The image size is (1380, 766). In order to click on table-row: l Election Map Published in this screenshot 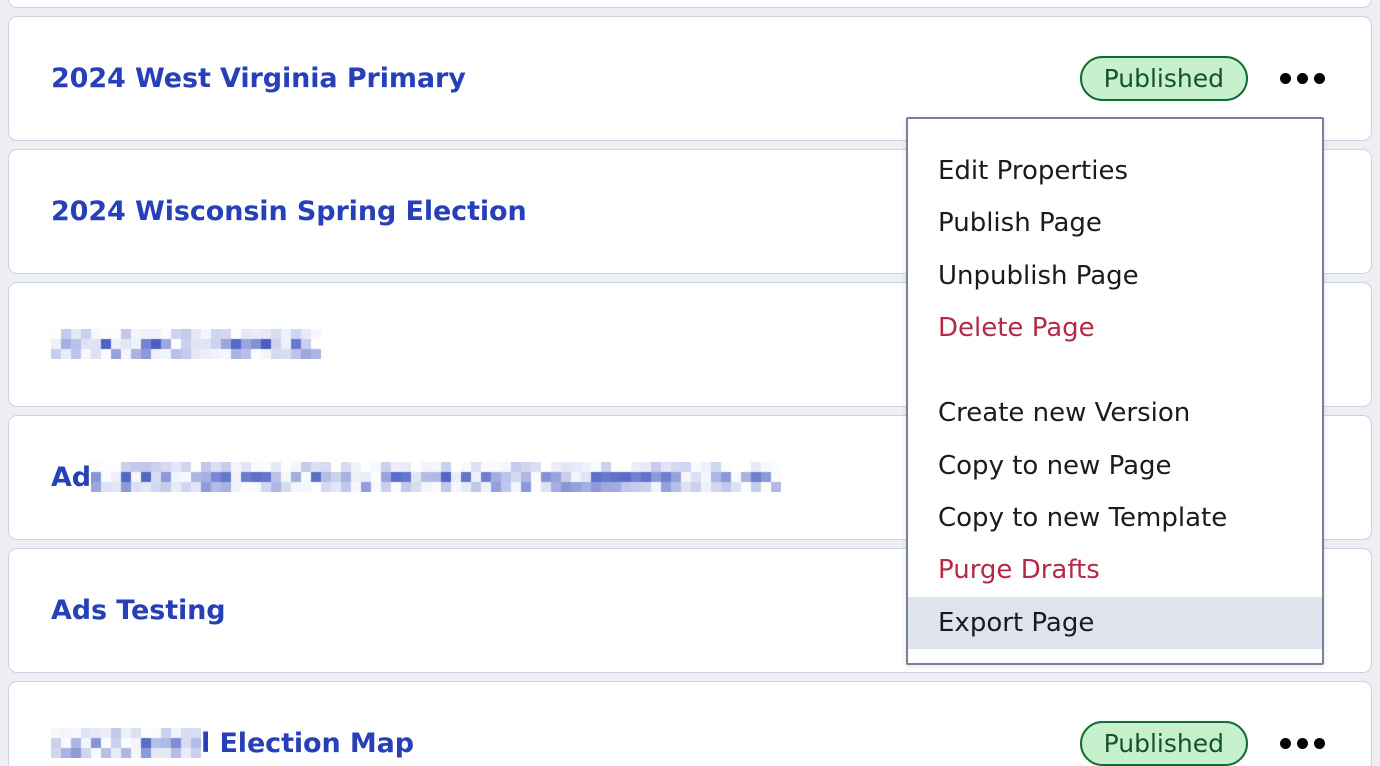, I will do `click(690, 723)`.